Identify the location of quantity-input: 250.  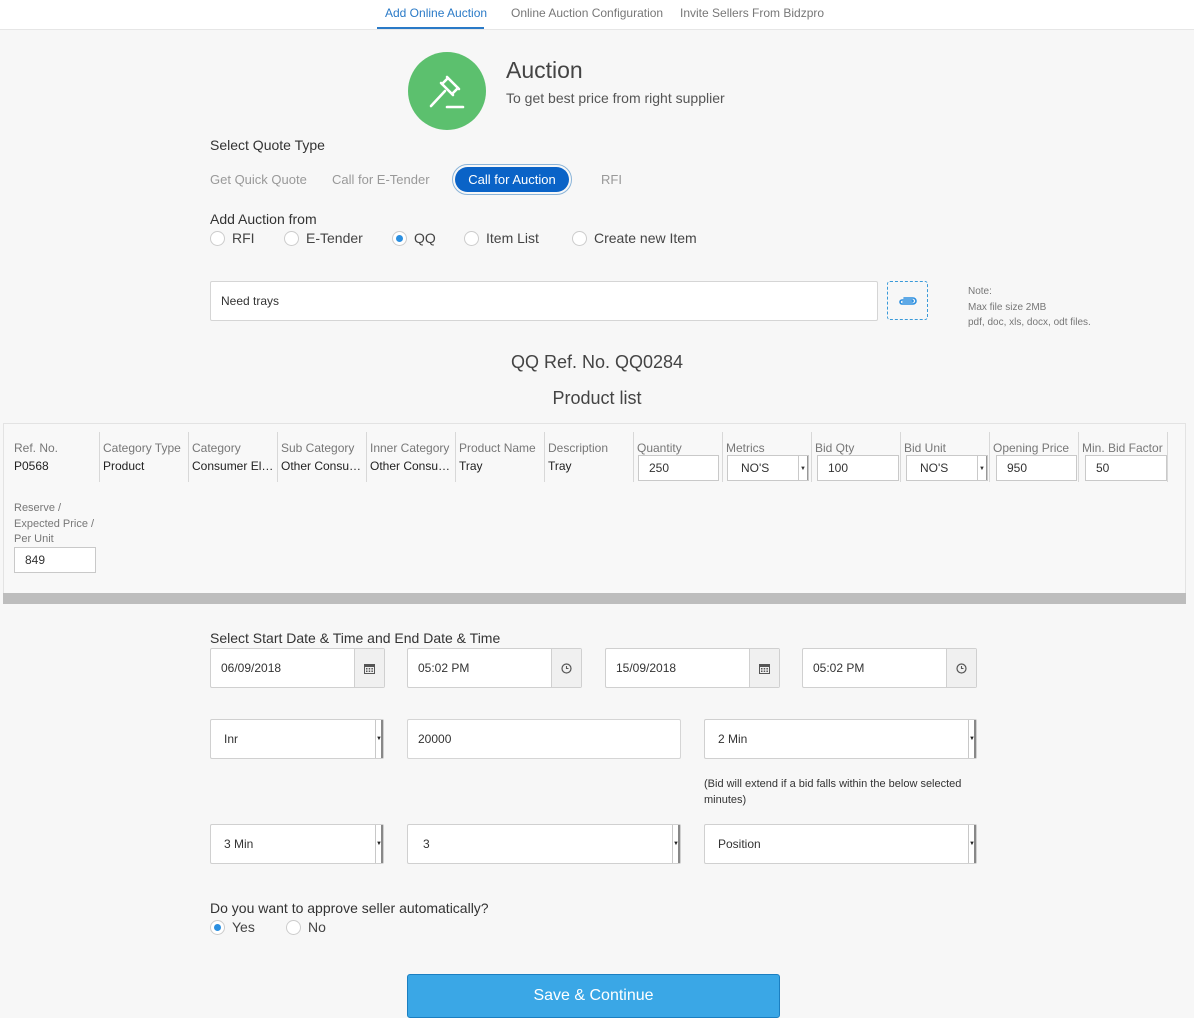
(678, 468).